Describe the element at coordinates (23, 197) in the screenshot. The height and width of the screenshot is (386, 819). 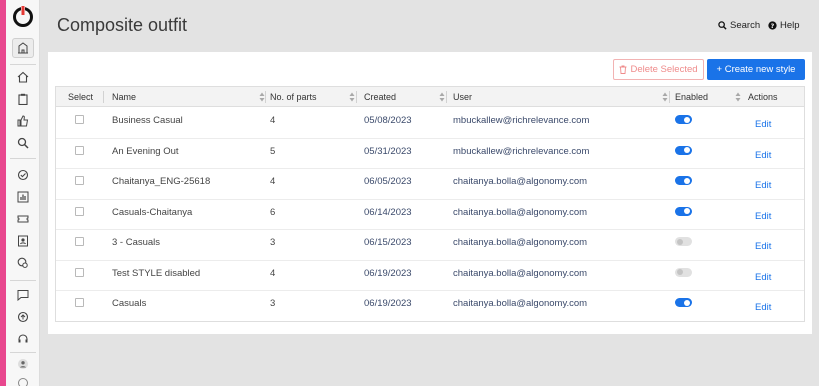
I see `bar-chart-icon` at that location.